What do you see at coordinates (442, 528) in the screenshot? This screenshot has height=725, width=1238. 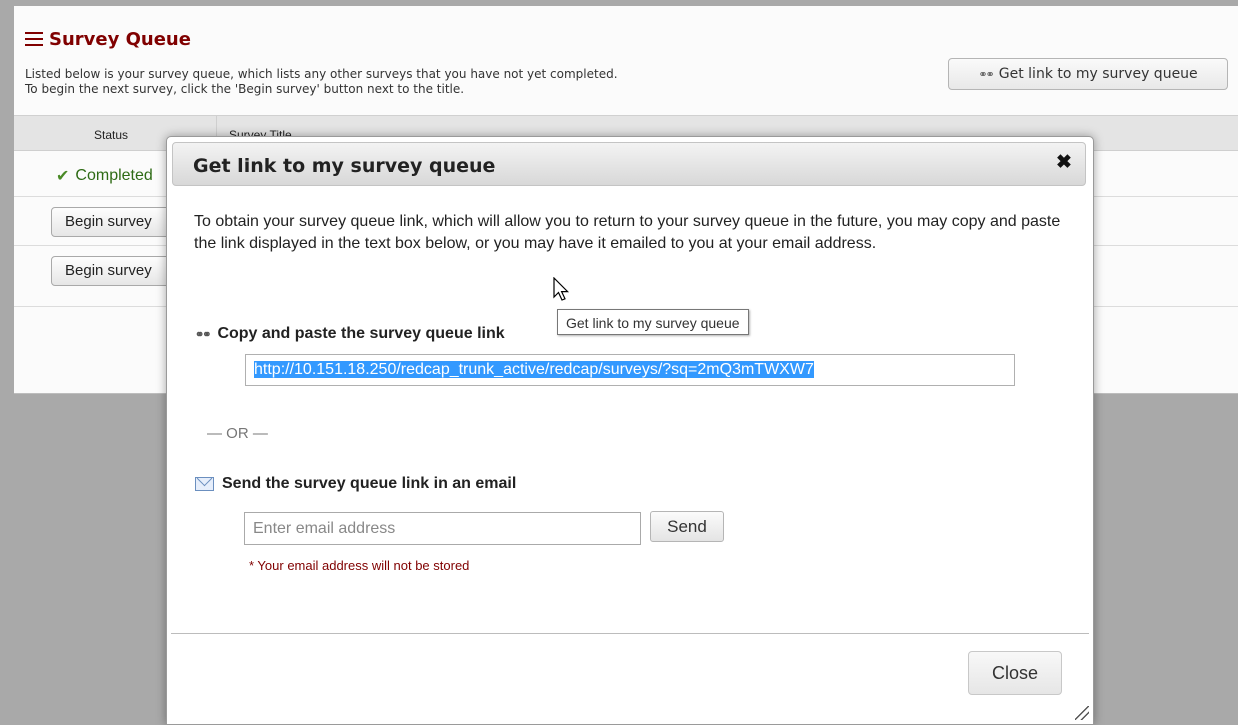 I see `email-field: Enter email address` at bounding box center [442, 528].